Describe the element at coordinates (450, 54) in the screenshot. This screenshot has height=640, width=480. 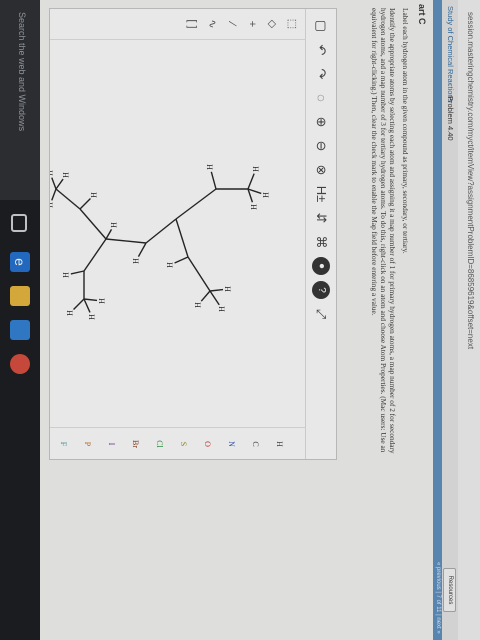
I see `breadcrumb-link: Study of Chemical Reactions` at that location.